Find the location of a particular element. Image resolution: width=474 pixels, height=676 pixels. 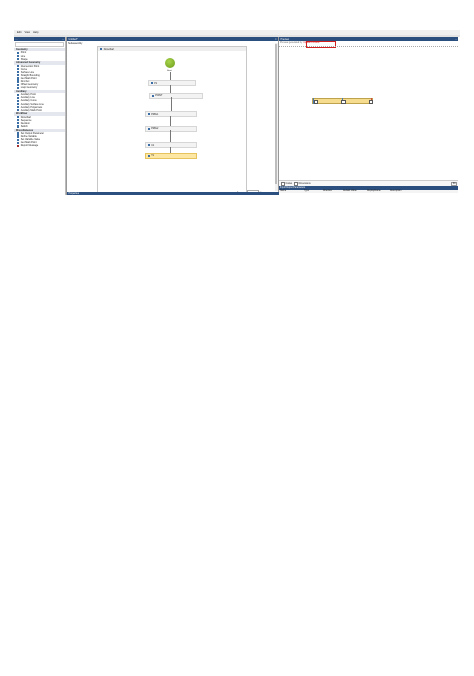

decision-icon is located at coordinates (18, 123).